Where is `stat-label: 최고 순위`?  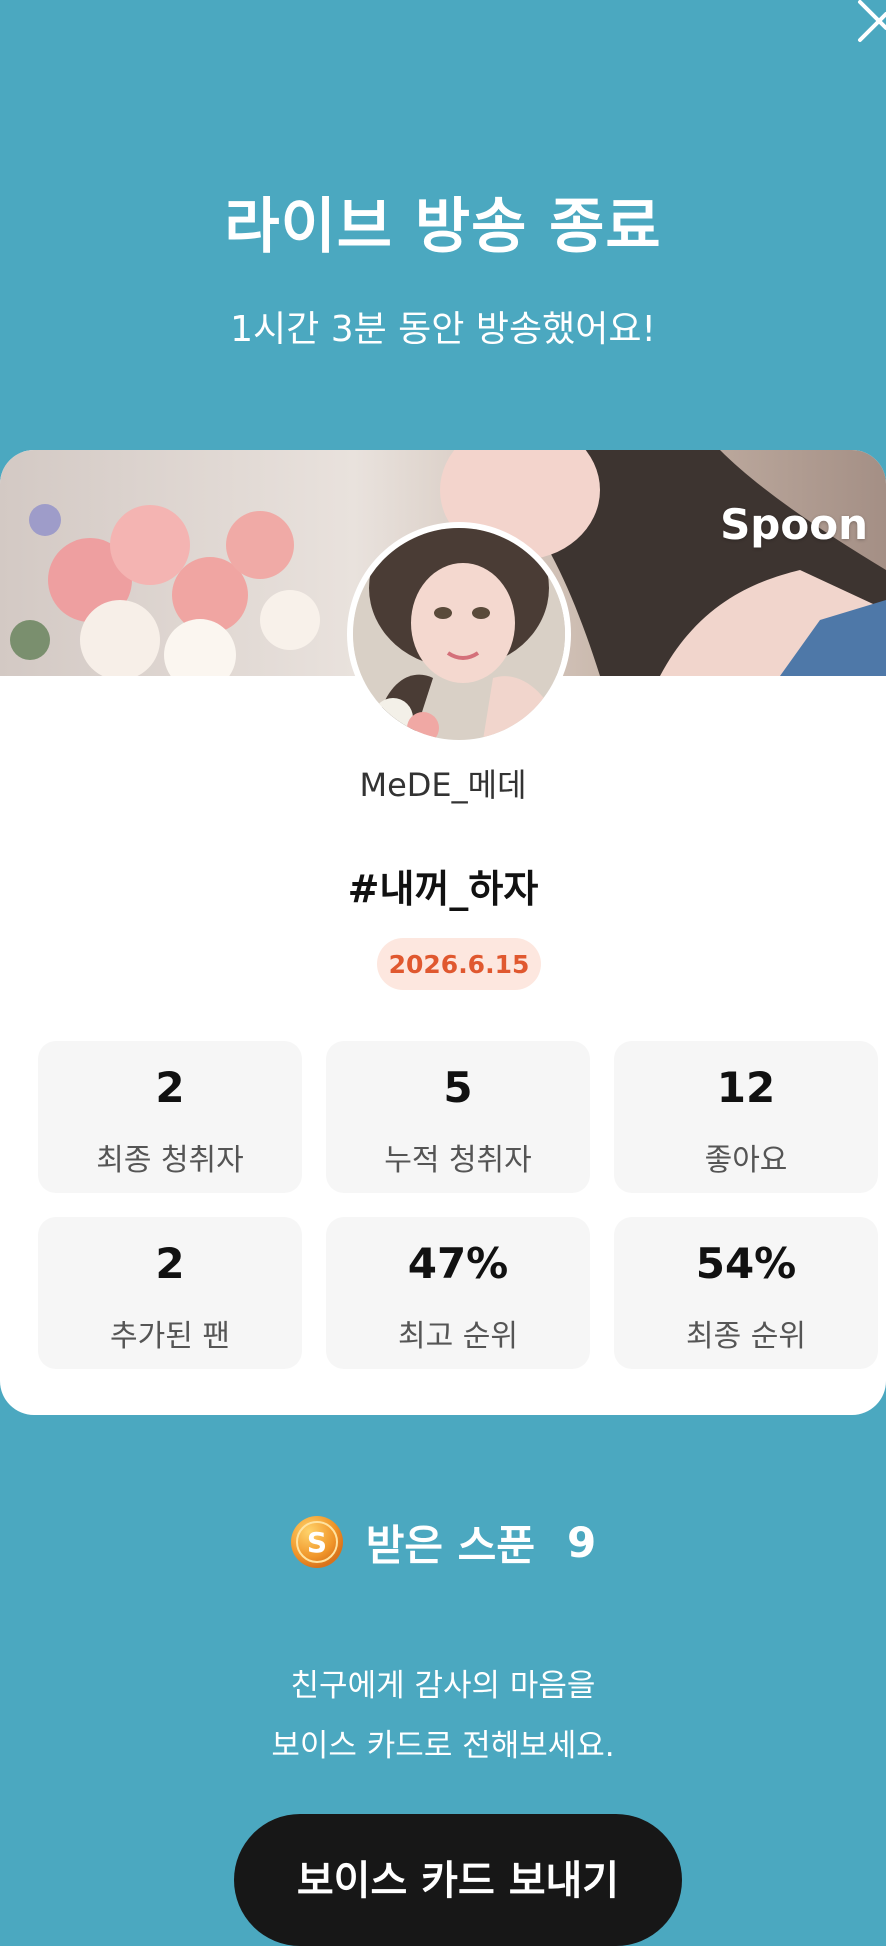
stat-label: 최고 순위 is located at coordinates (458, 1336).